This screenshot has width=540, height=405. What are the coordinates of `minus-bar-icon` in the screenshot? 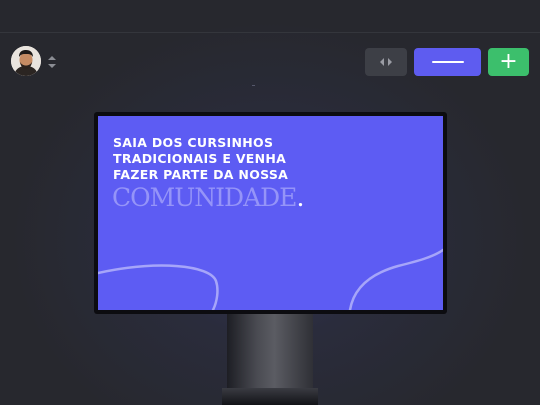 It's located at (447, 62).